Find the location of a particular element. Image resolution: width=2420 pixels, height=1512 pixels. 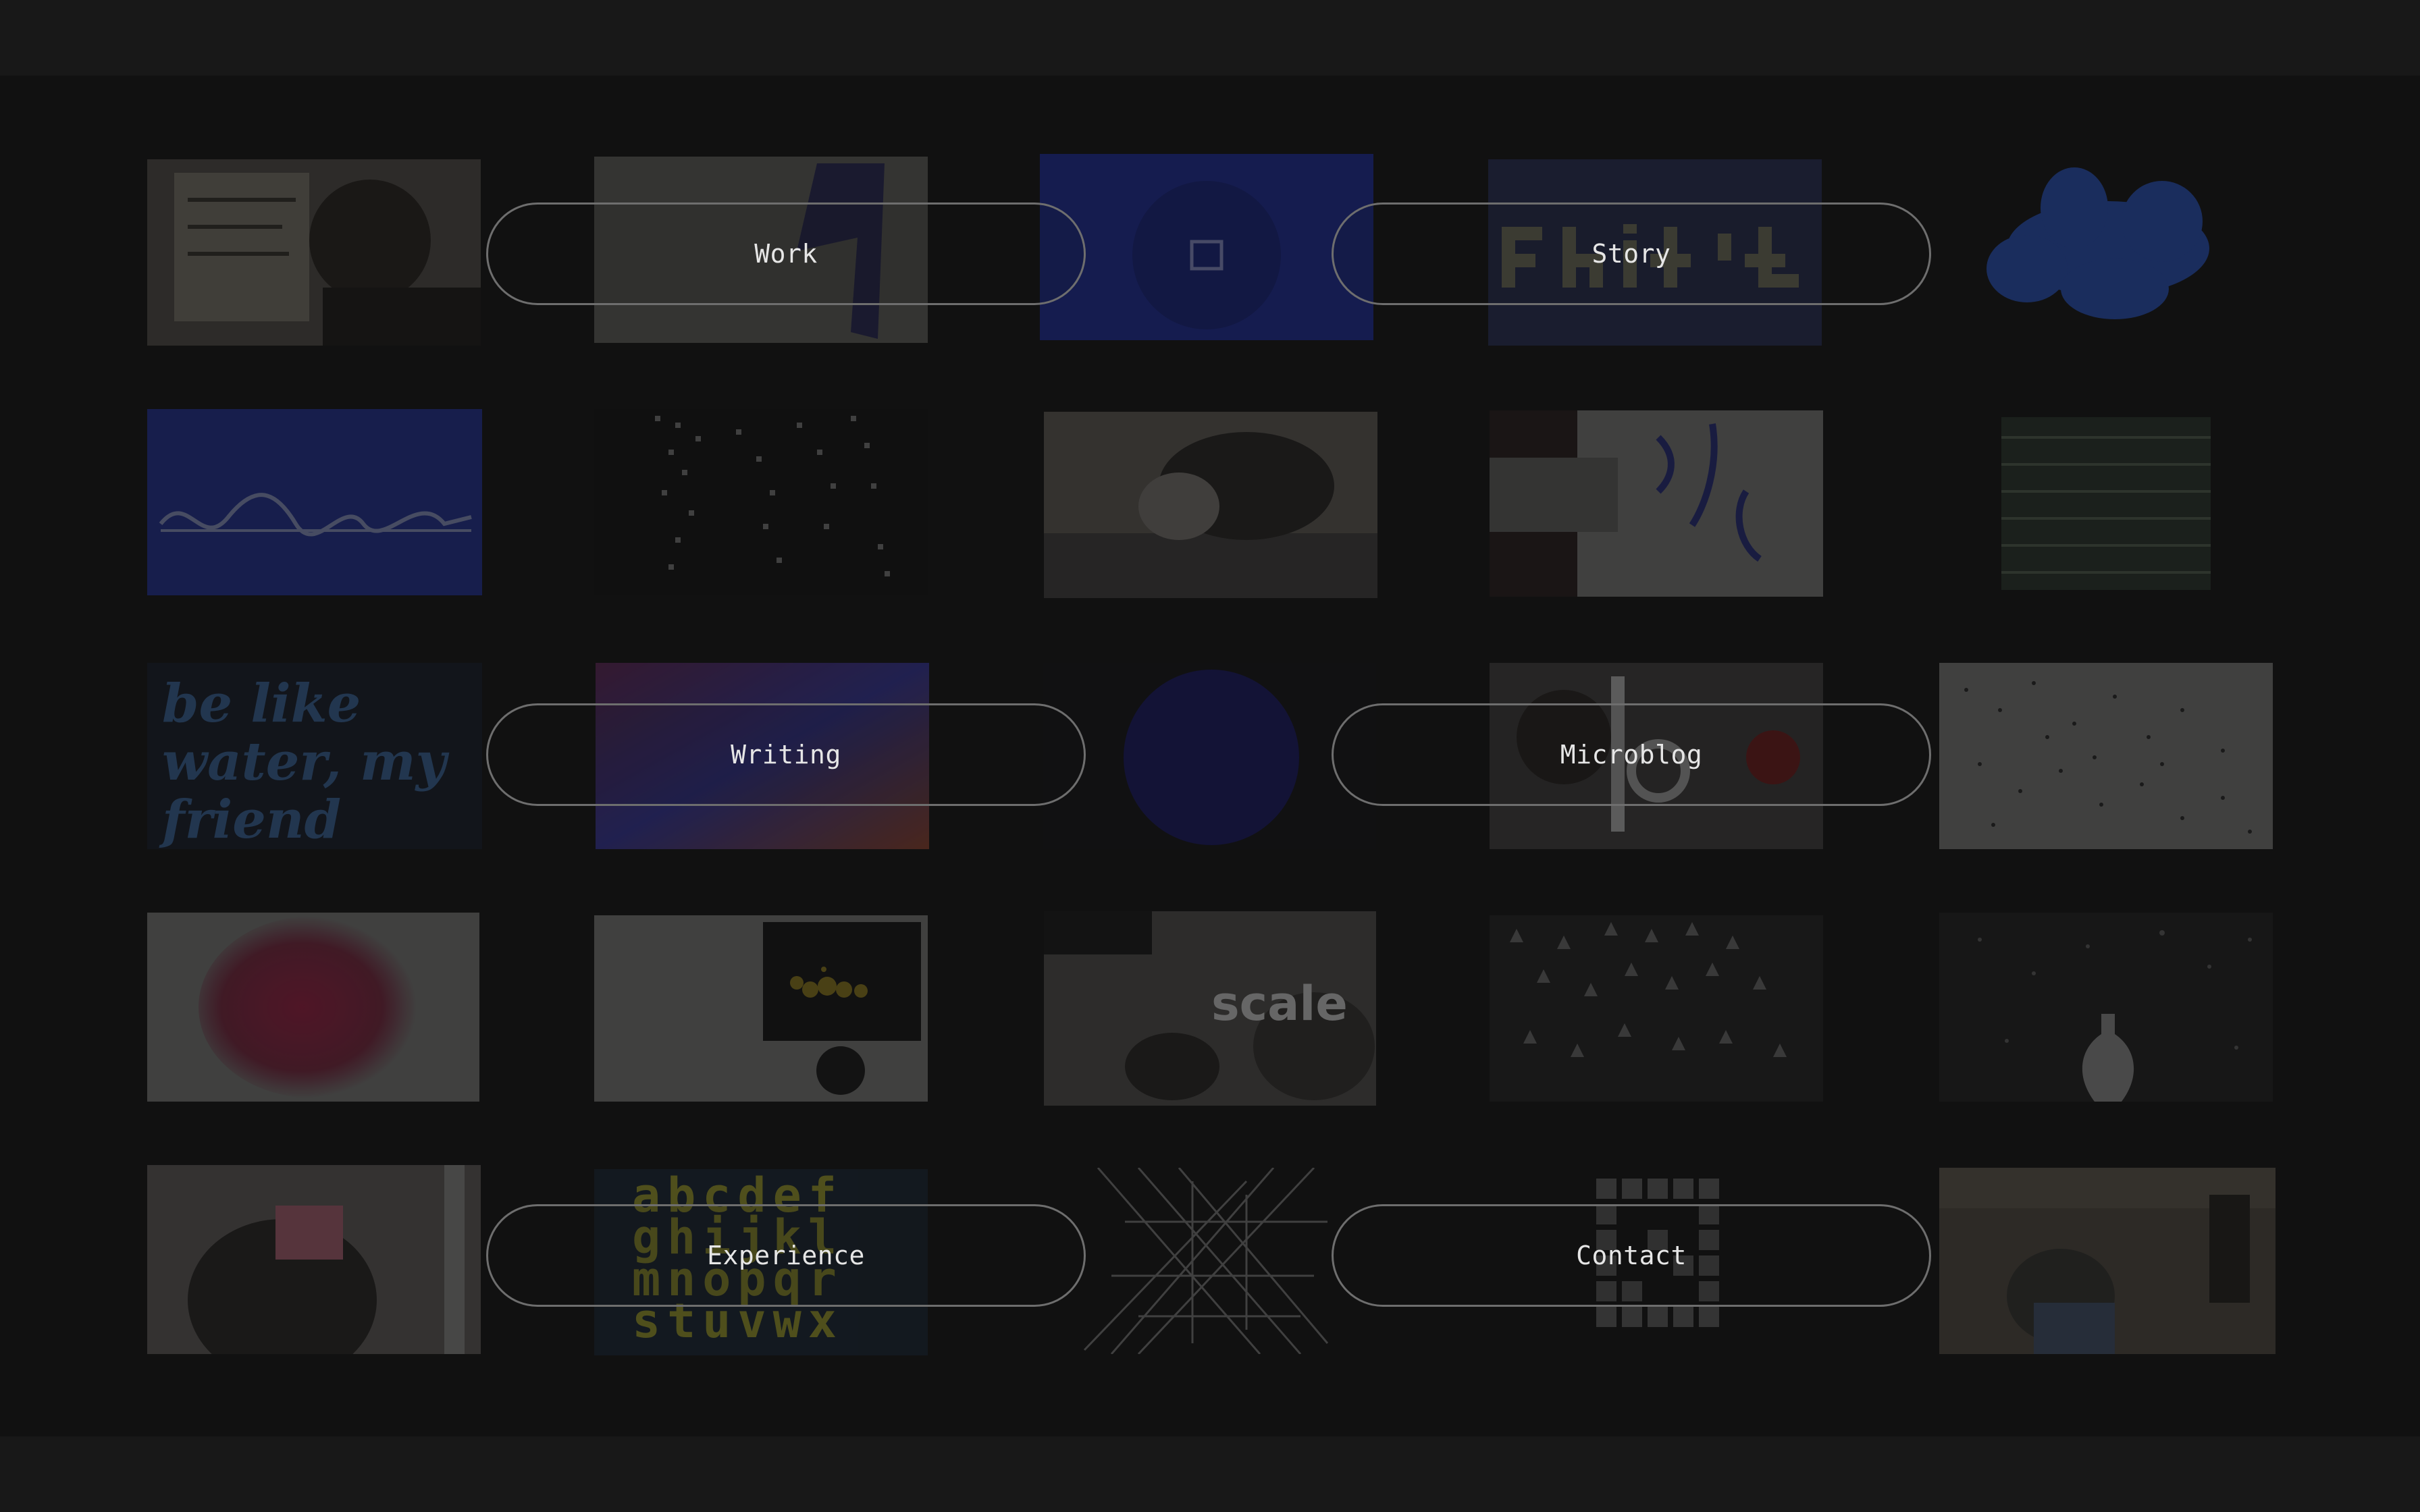

nav-story-button: Story is located at coordinates (1631, 253).